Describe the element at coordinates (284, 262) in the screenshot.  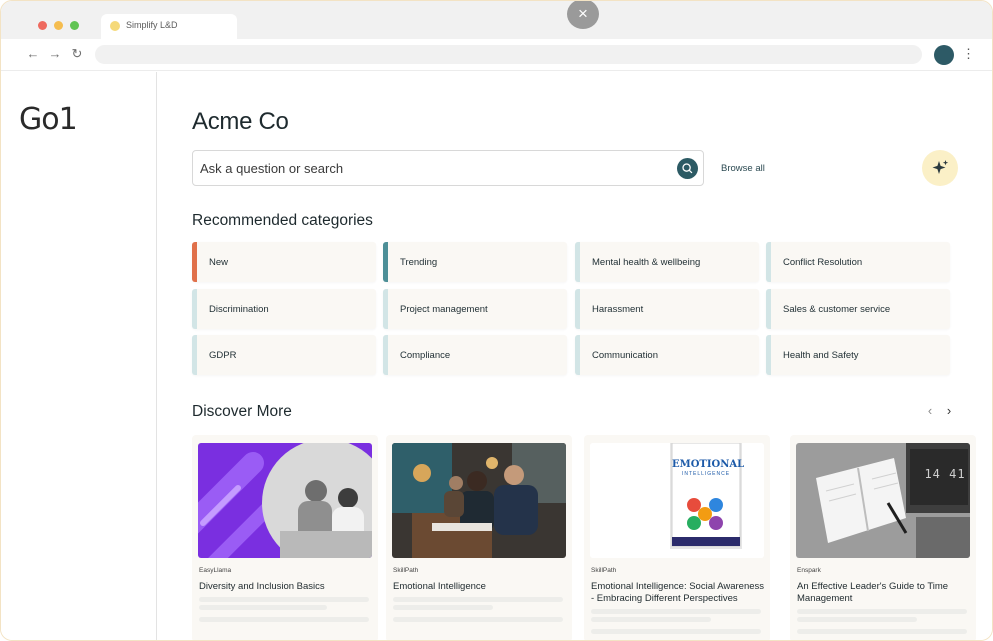
I see `category-new: New` at that location.